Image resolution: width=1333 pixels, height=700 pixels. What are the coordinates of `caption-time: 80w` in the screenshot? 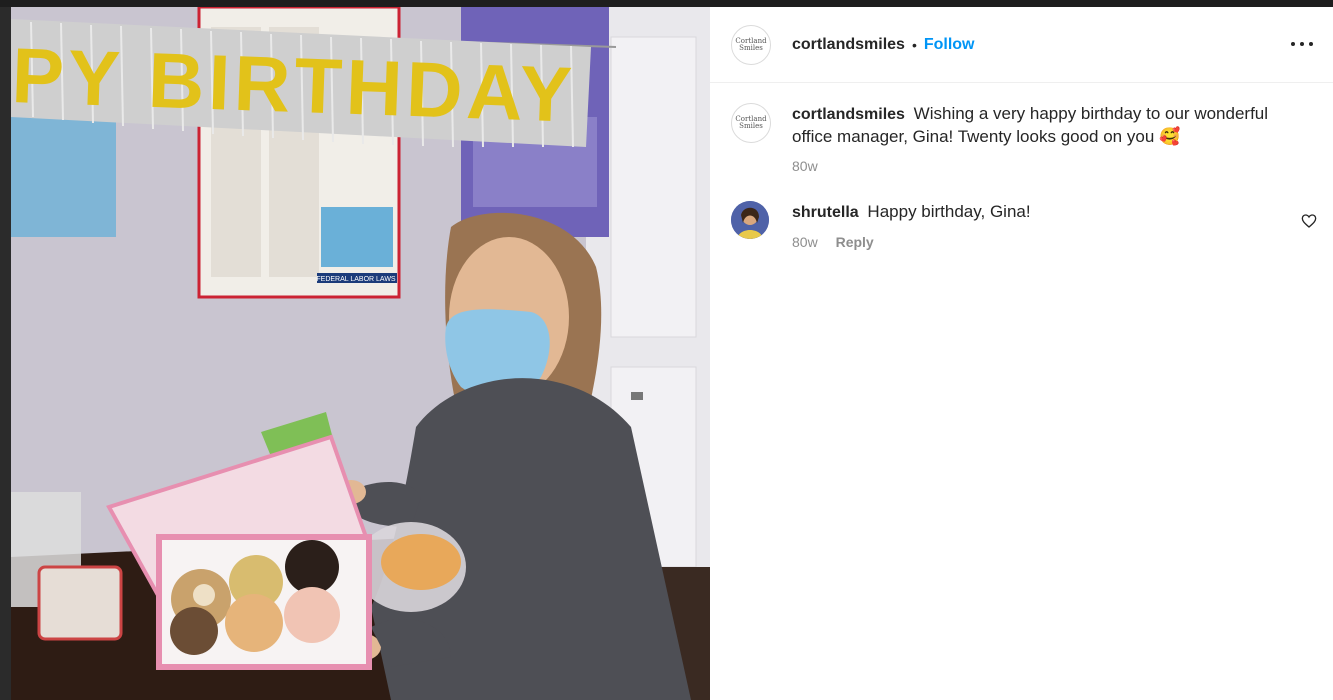 It's located at (805, 166).